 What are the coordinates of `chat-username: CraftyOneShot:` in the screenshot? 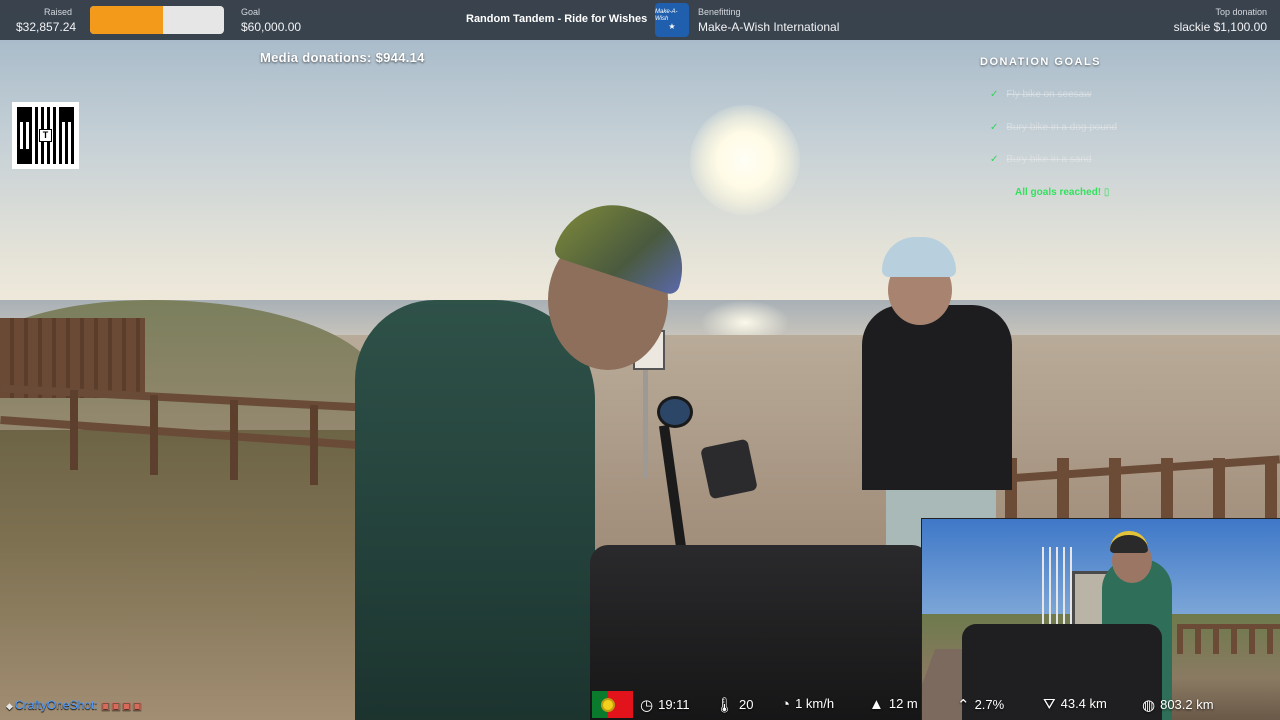 It's located at (56, 705).